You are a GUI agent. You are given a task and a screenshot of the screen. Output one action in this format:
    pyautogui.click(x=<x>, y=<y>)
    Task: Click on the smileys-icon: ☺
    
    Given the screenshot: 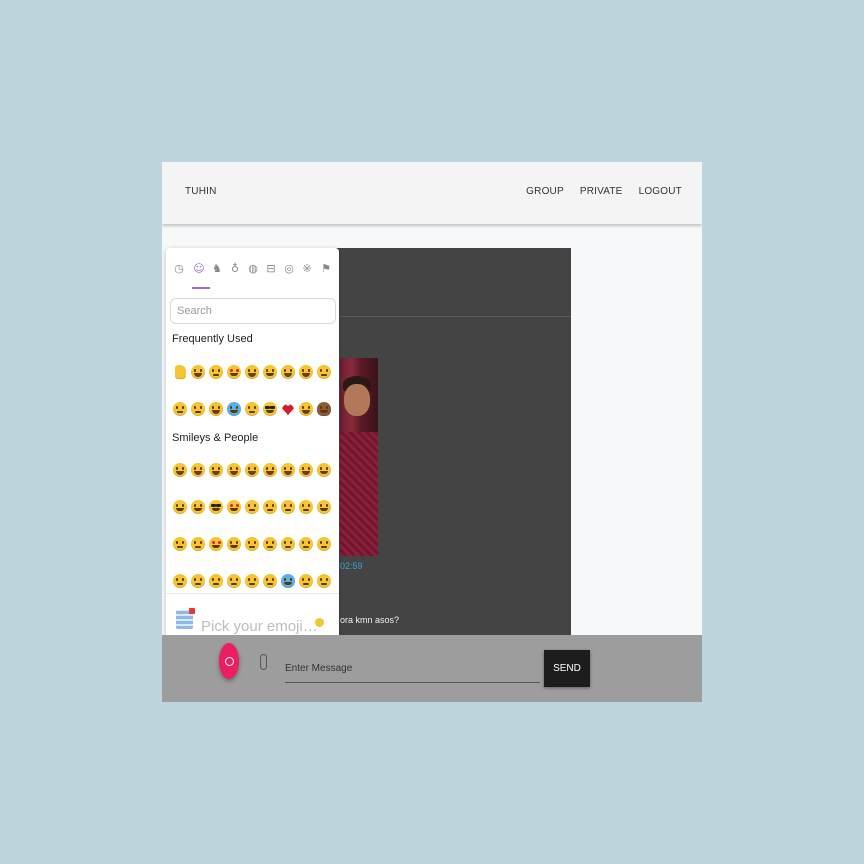 What is the action you would take?
    pyautogui.click(x=199, y=269)
    